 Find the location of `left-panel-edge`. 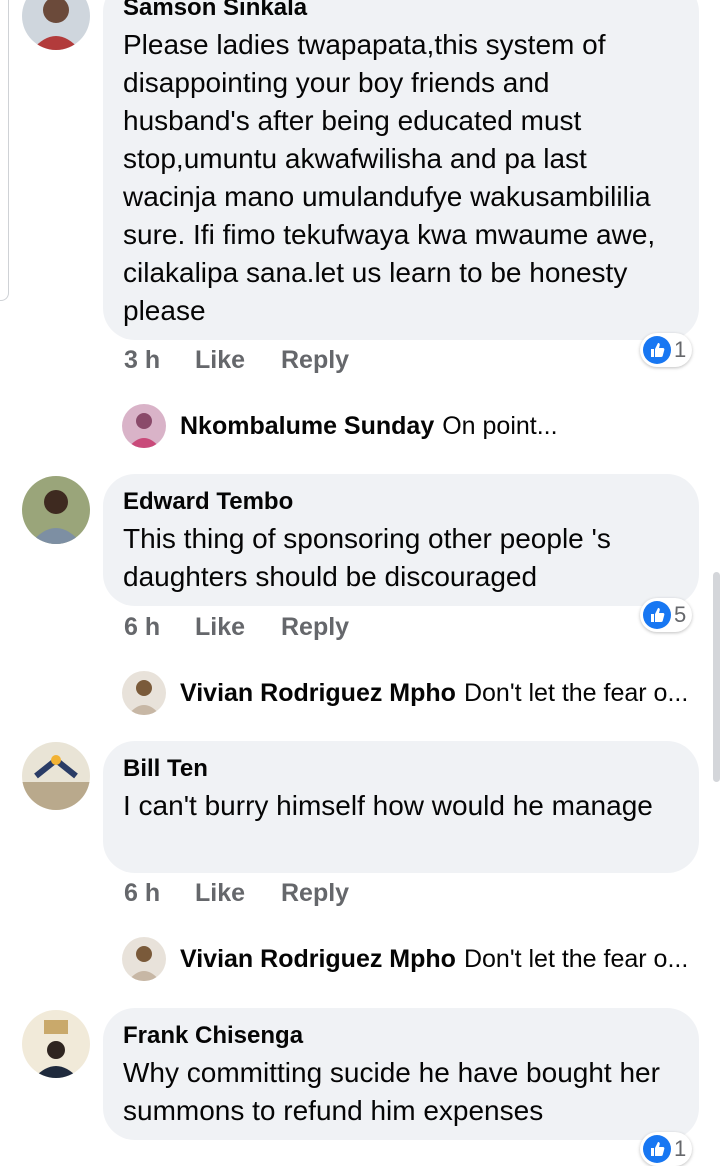

left-panel-edge is located at coordinates (4, 150).